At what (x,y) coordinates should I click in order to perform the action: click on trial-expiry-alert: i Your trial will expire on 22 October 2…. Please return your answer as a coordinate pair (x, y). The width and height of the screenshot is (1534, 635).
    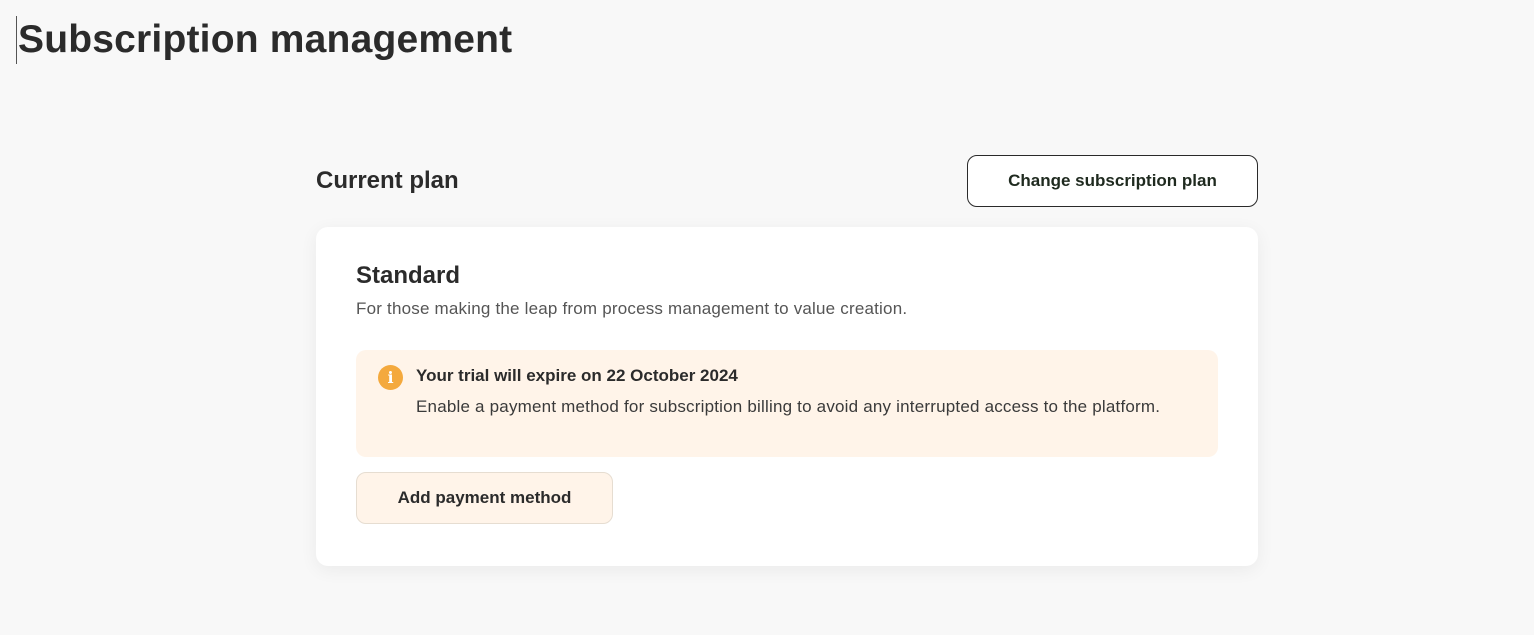
    Looking at the image, I should click on (787, 403).